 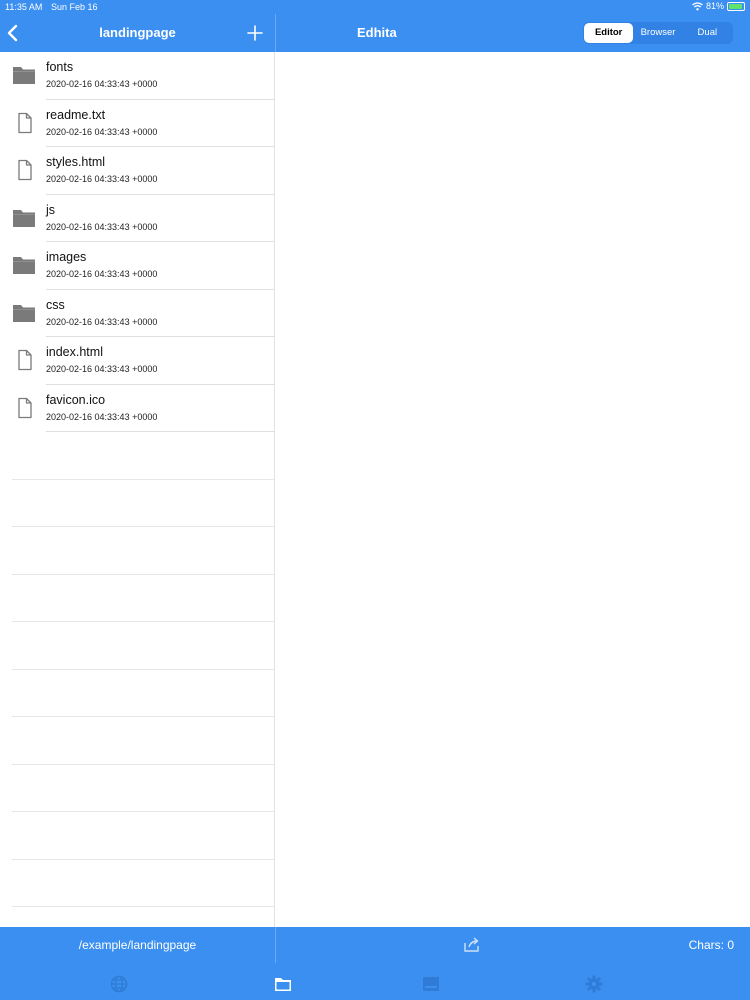 I want to click on file-browser-navbar: landingpage, so click(x=137, y=33).